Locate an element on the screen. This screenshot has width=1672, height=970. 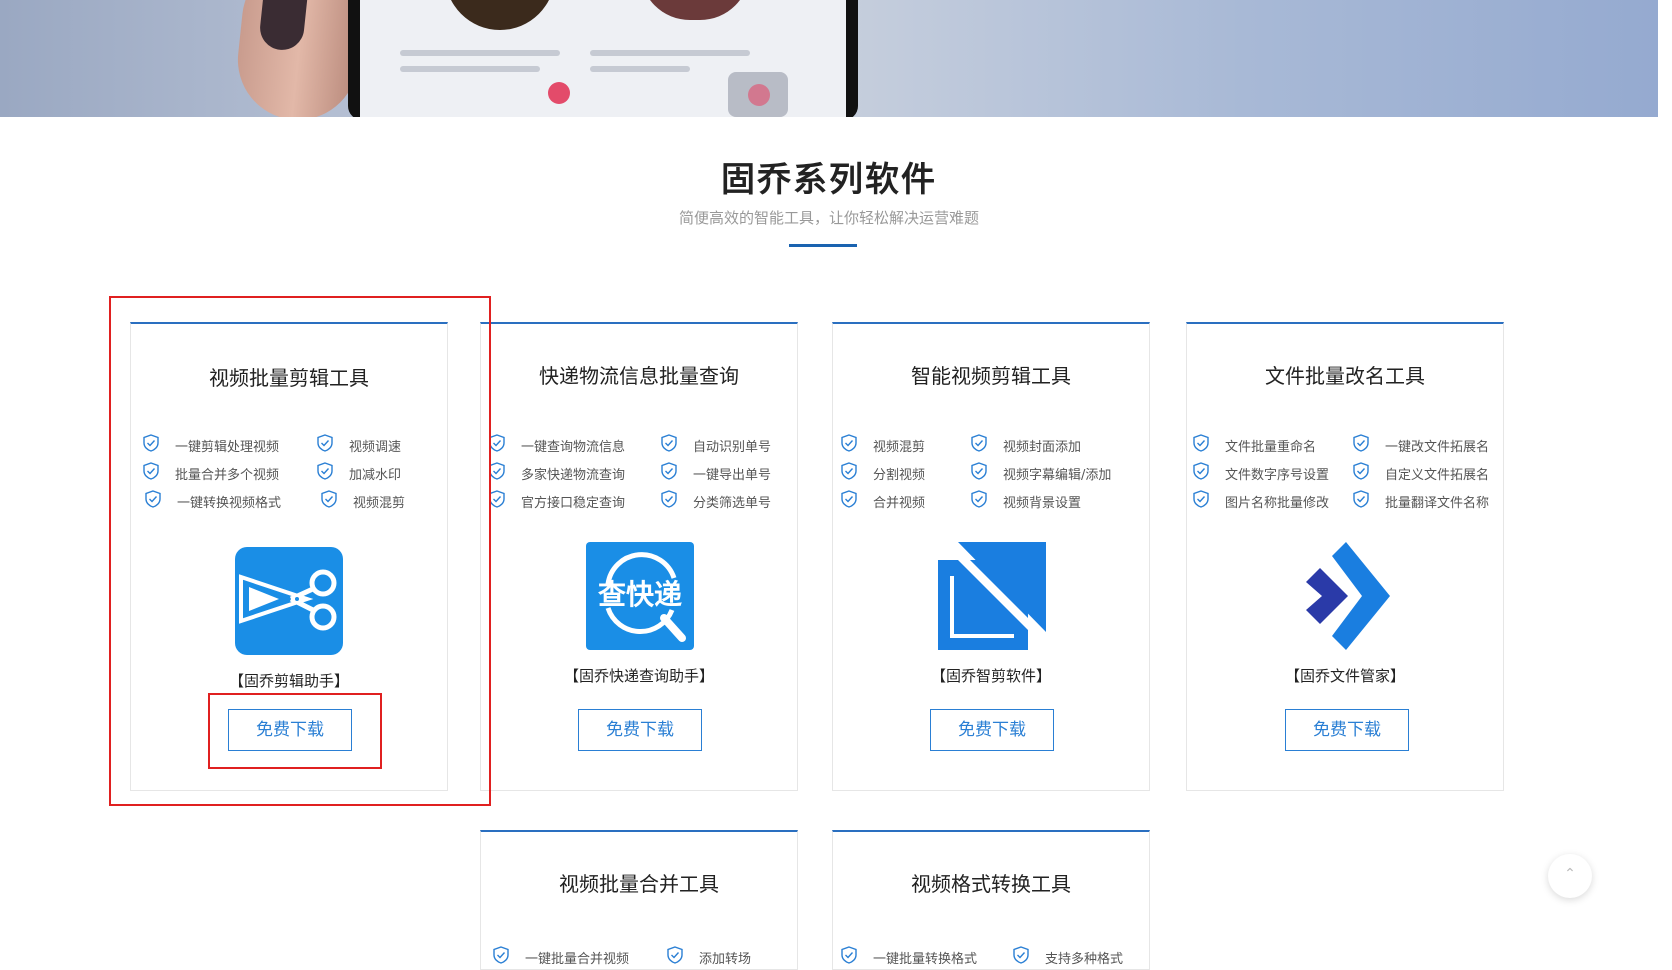
express-search-icon: 查快递 is located at coordinates (640, 596).